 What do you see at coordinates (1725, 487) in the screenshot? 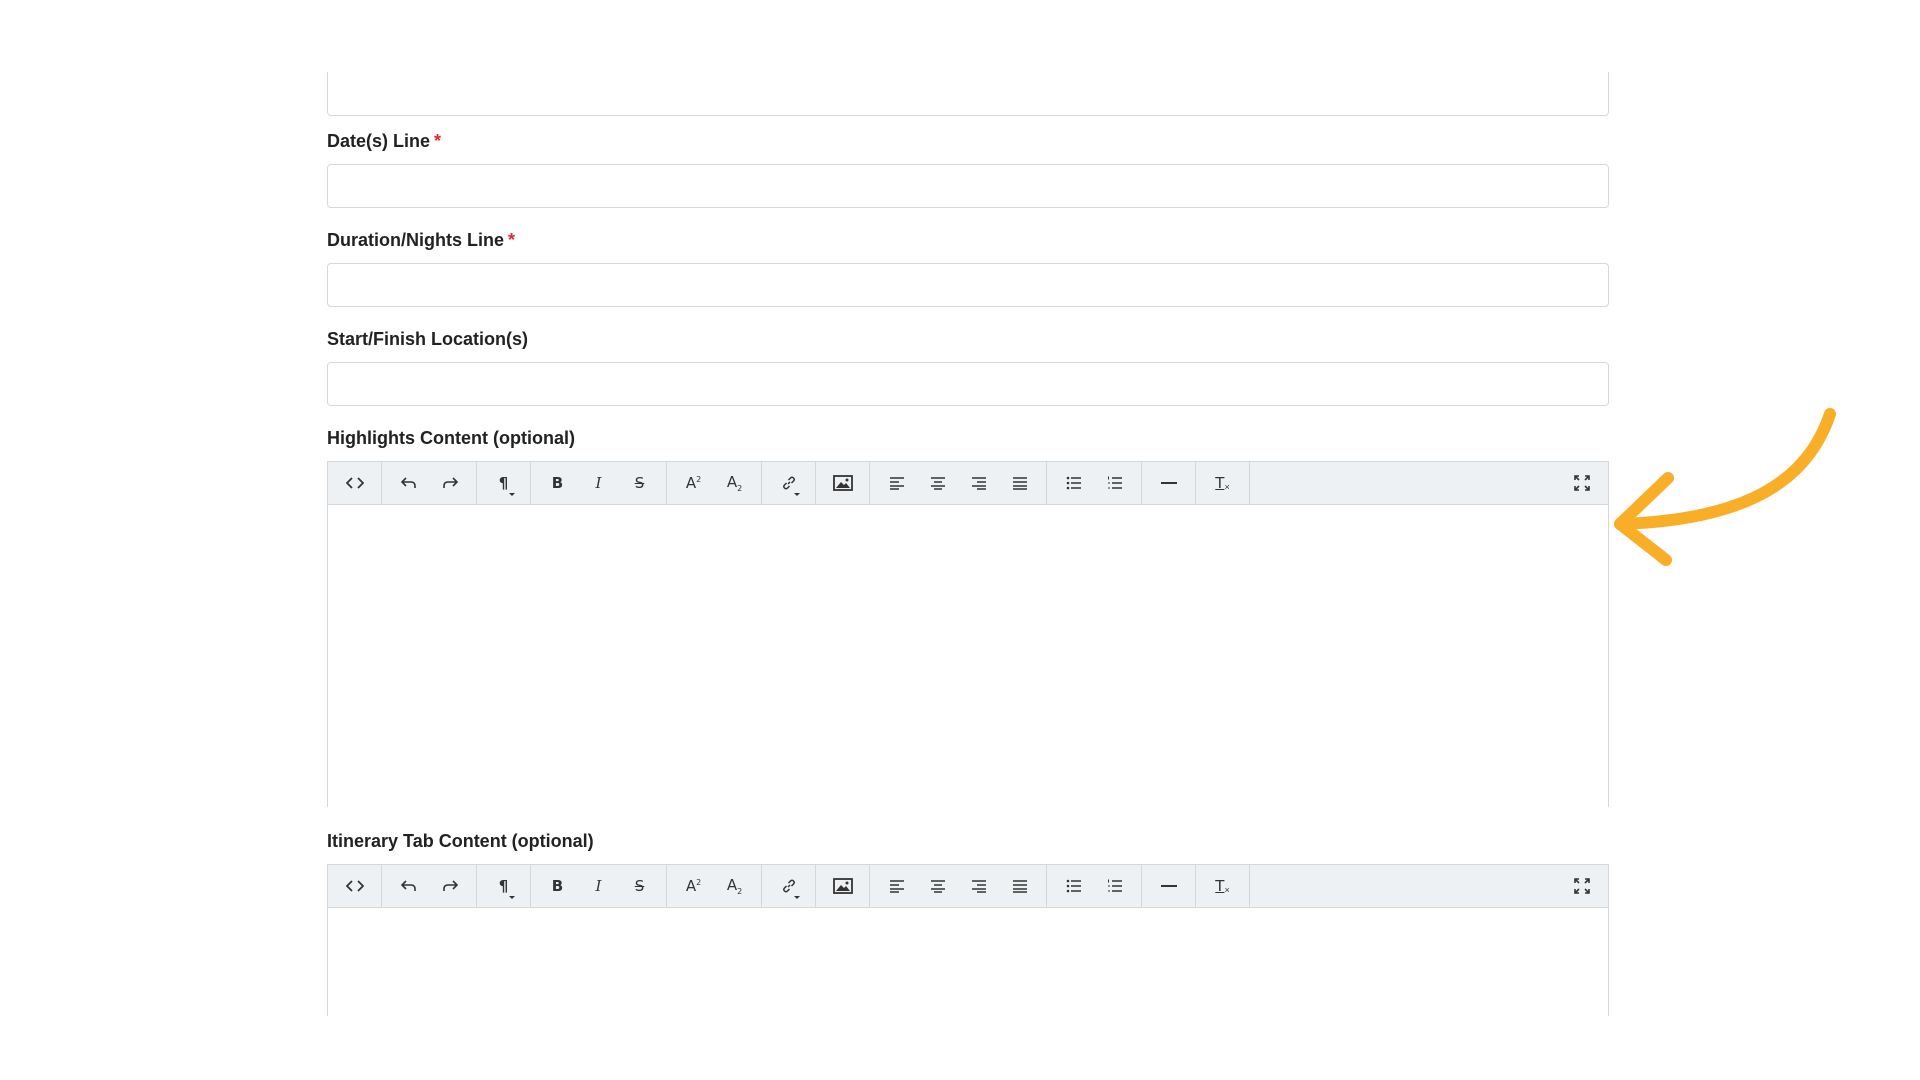
I see `annotation-arrow-icon` at bounding box center [1725, 487].